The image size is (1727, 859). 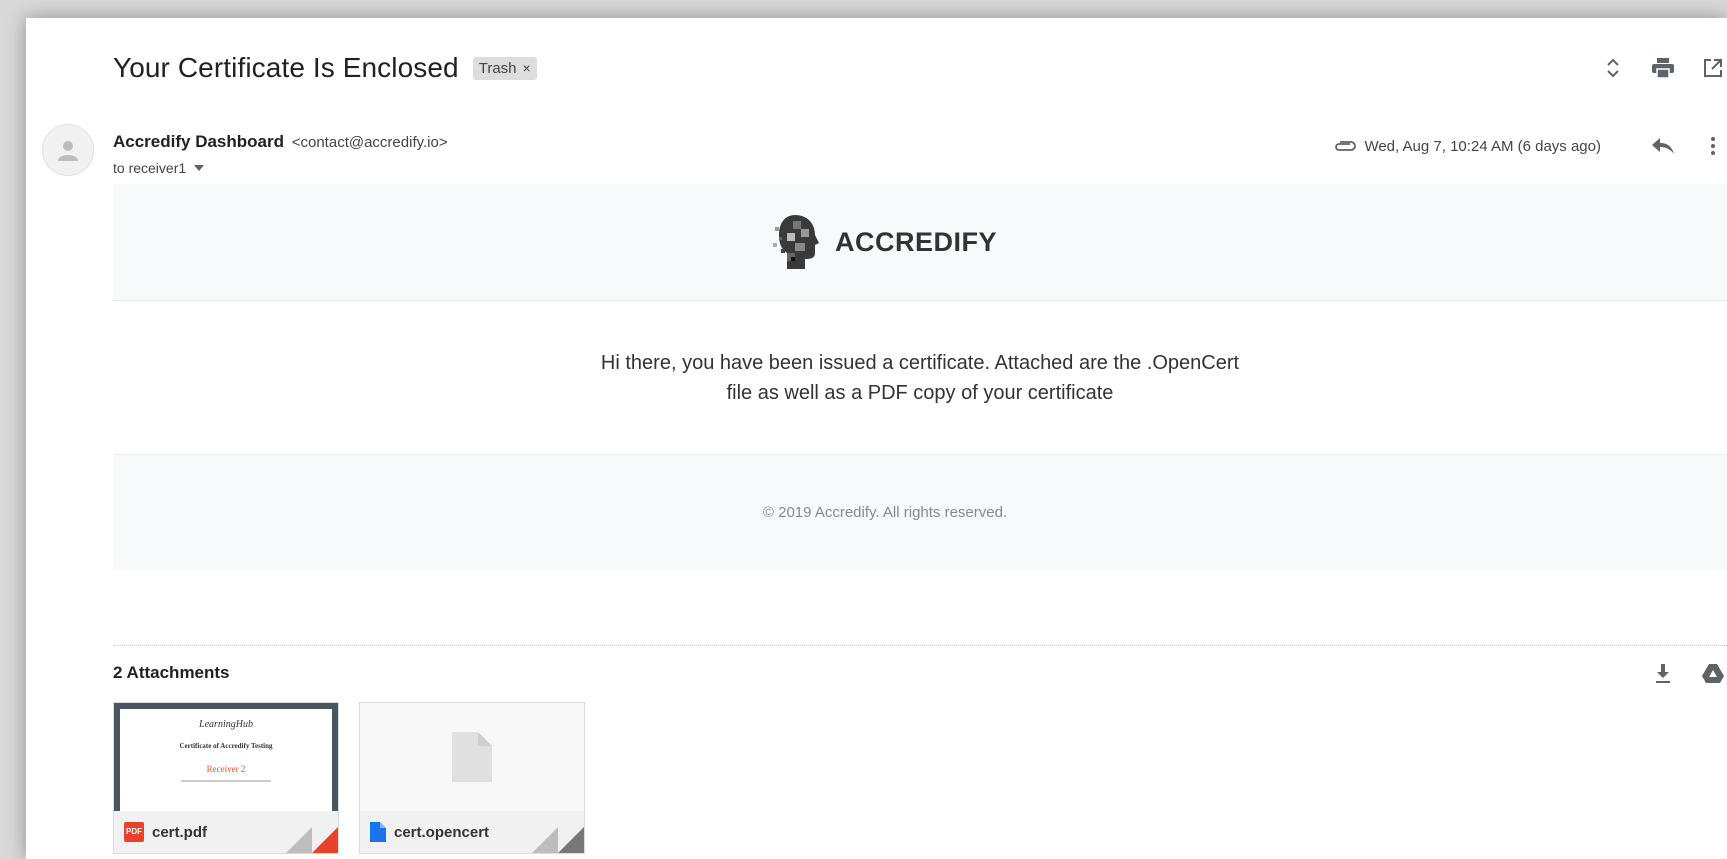 What do you see at coordinates (1688, 674) in the screenshot?
I see `attachment-actions` at bounding box center [1688, 674].